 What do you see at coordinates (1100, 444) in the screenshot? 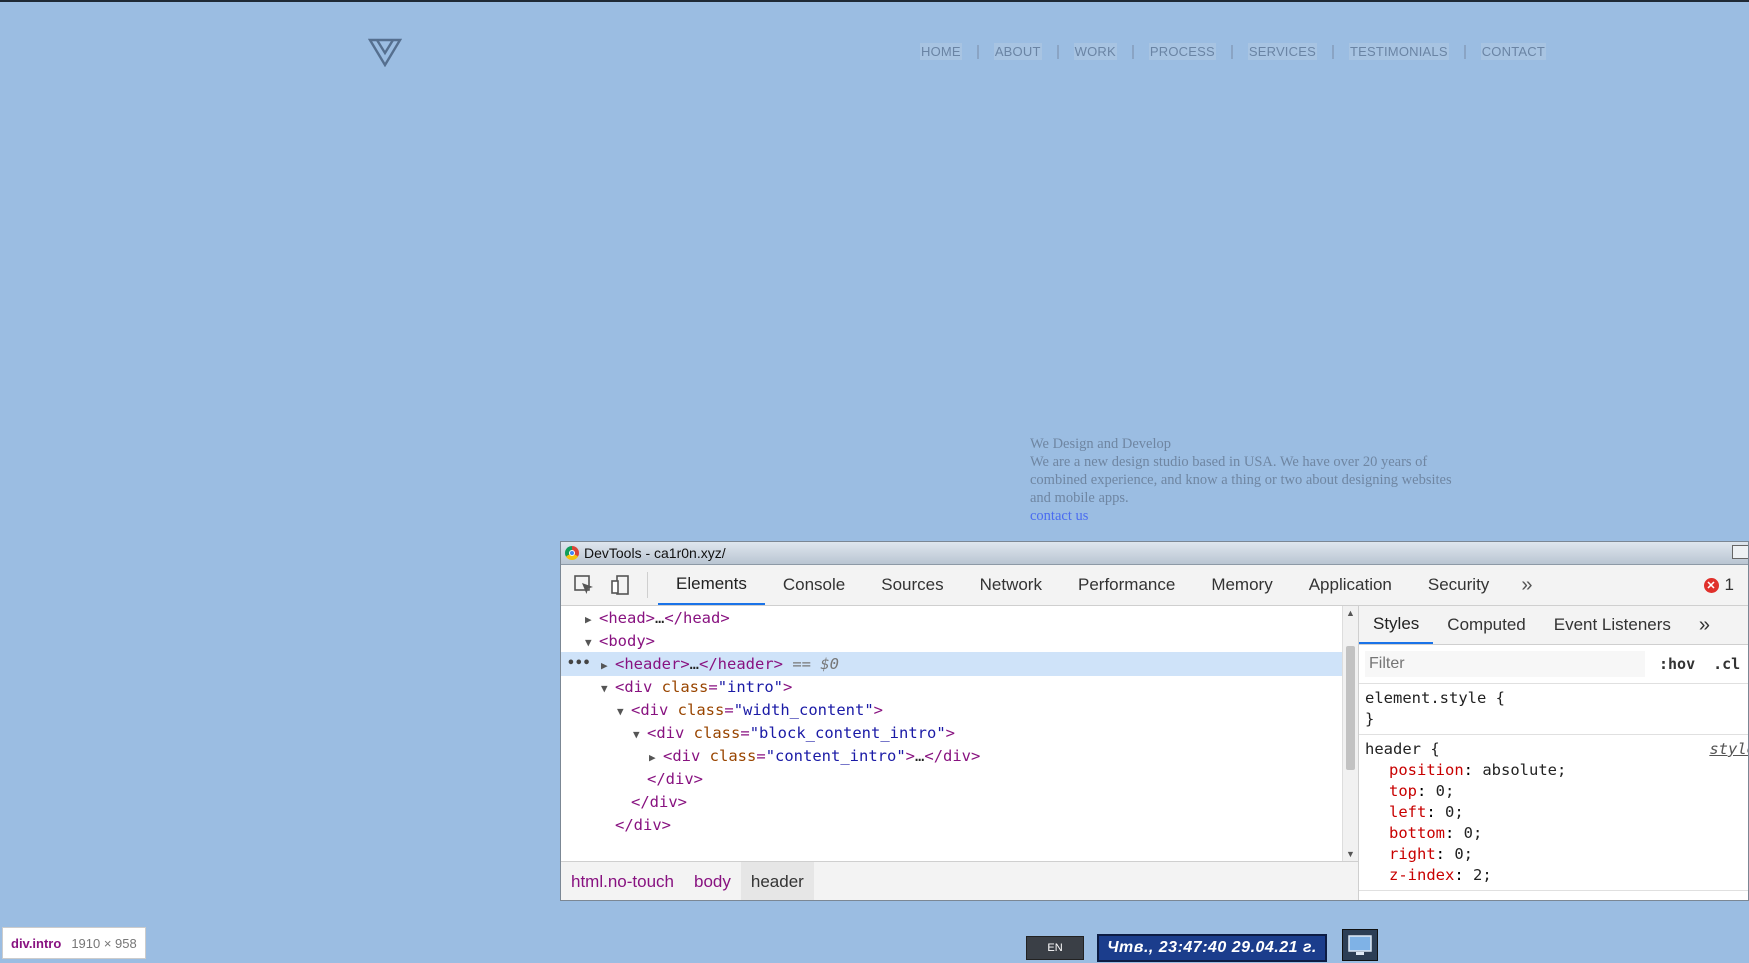
I see `intro-heading: We Design and Develop` at bounding box center [1100, 444].